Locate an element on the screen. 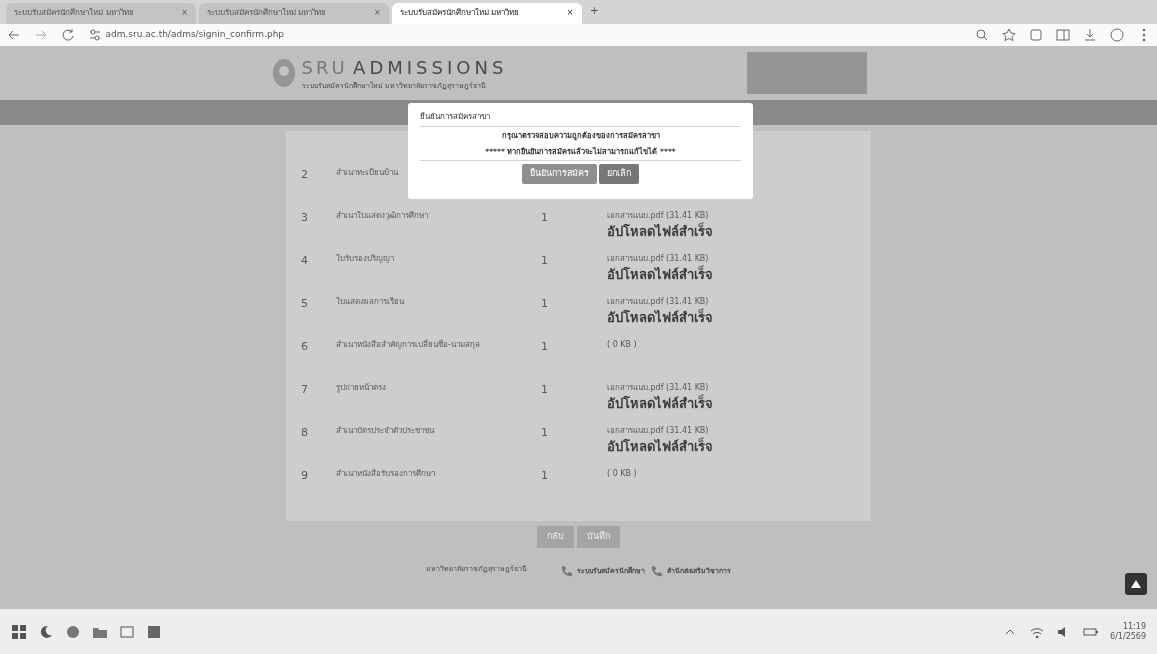  zoom-icon is located at coordinates (981, 35).